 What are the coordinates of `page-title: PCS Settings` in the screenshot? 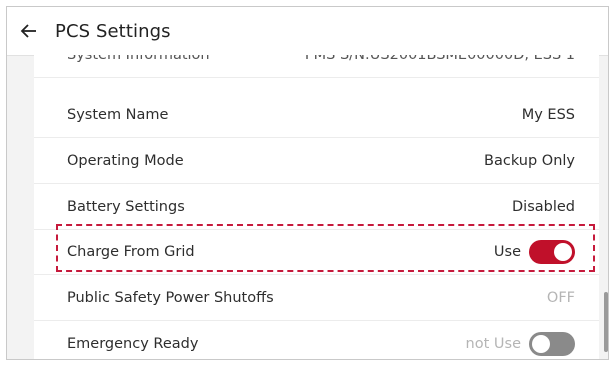 It's located at (113, 31).